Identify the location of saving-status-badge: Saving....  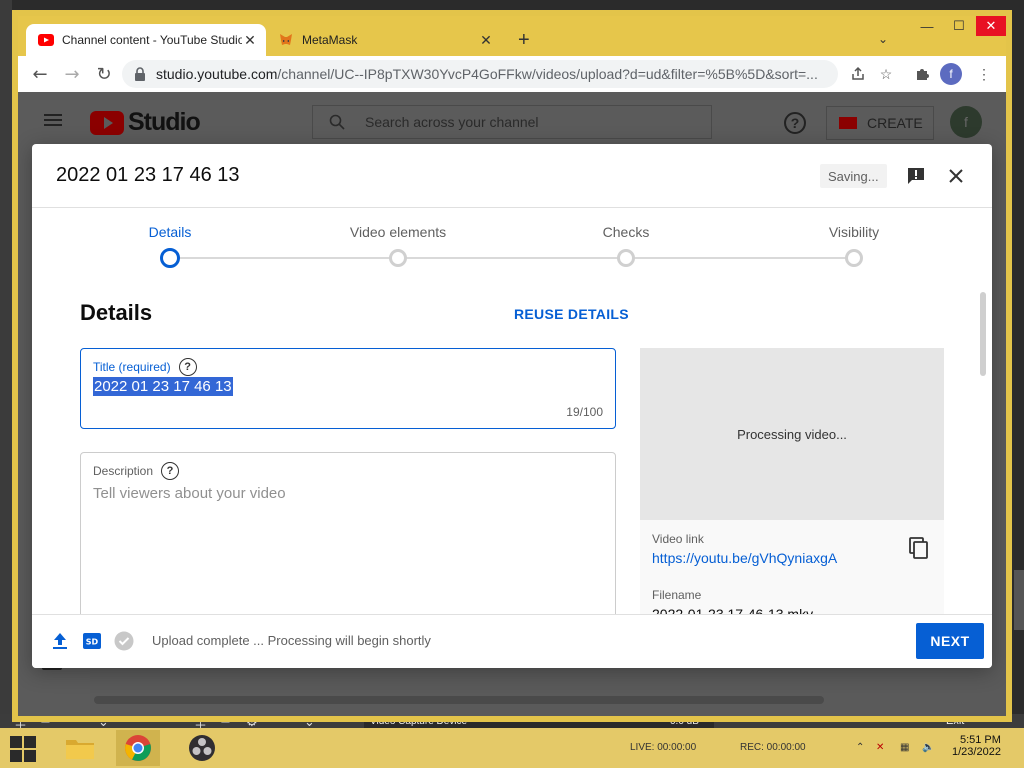
(853, 176).